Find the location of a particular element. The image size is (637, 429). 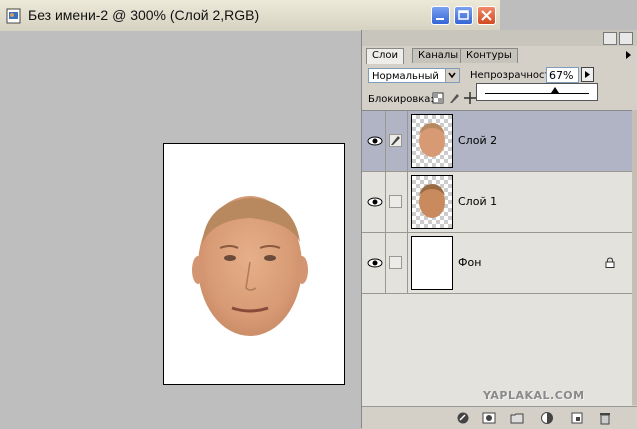

lock-label: Блокировка: is located at coordinates (401, 99).